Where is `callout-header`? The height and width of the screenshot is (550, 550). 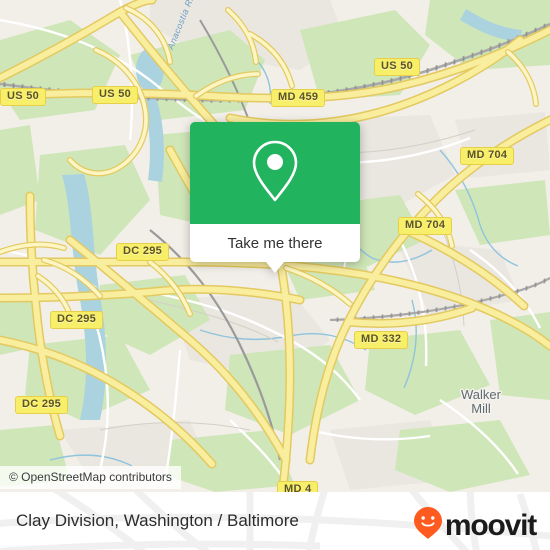
callout-header is located at coordinates (275, 173).